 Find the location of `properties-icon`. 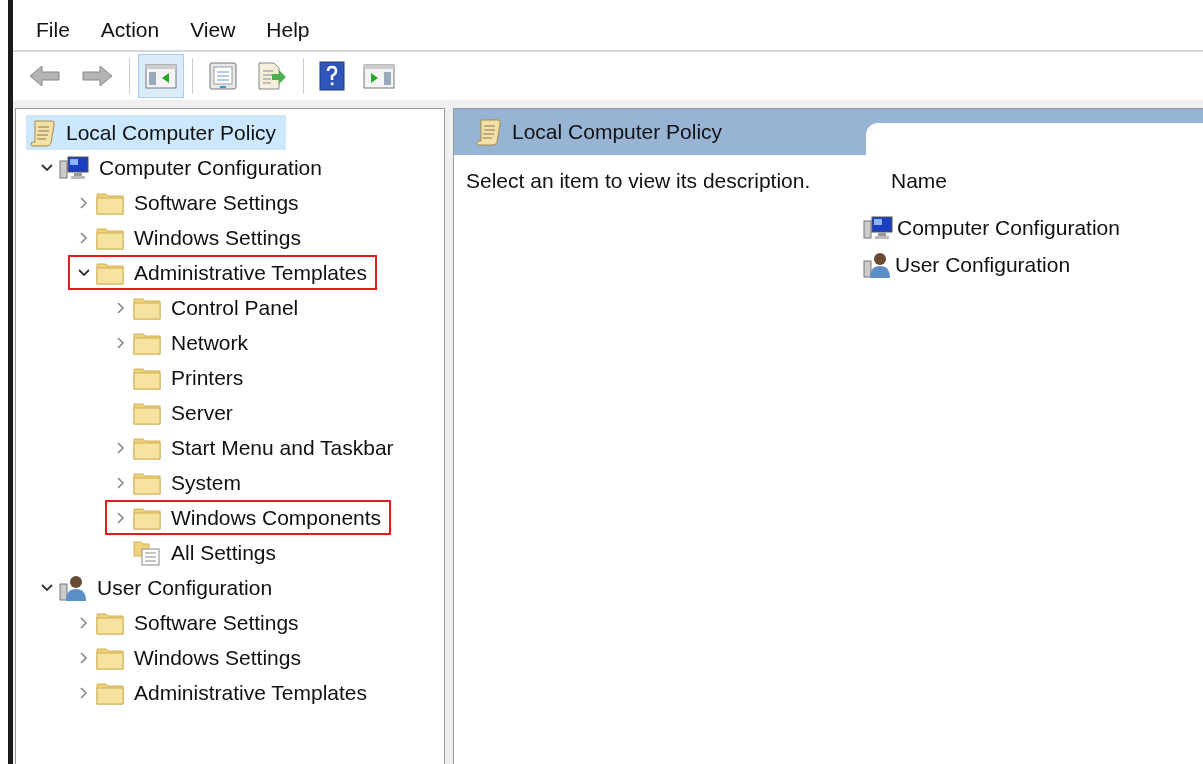

properties-icon is located at coordinates (223, 76).